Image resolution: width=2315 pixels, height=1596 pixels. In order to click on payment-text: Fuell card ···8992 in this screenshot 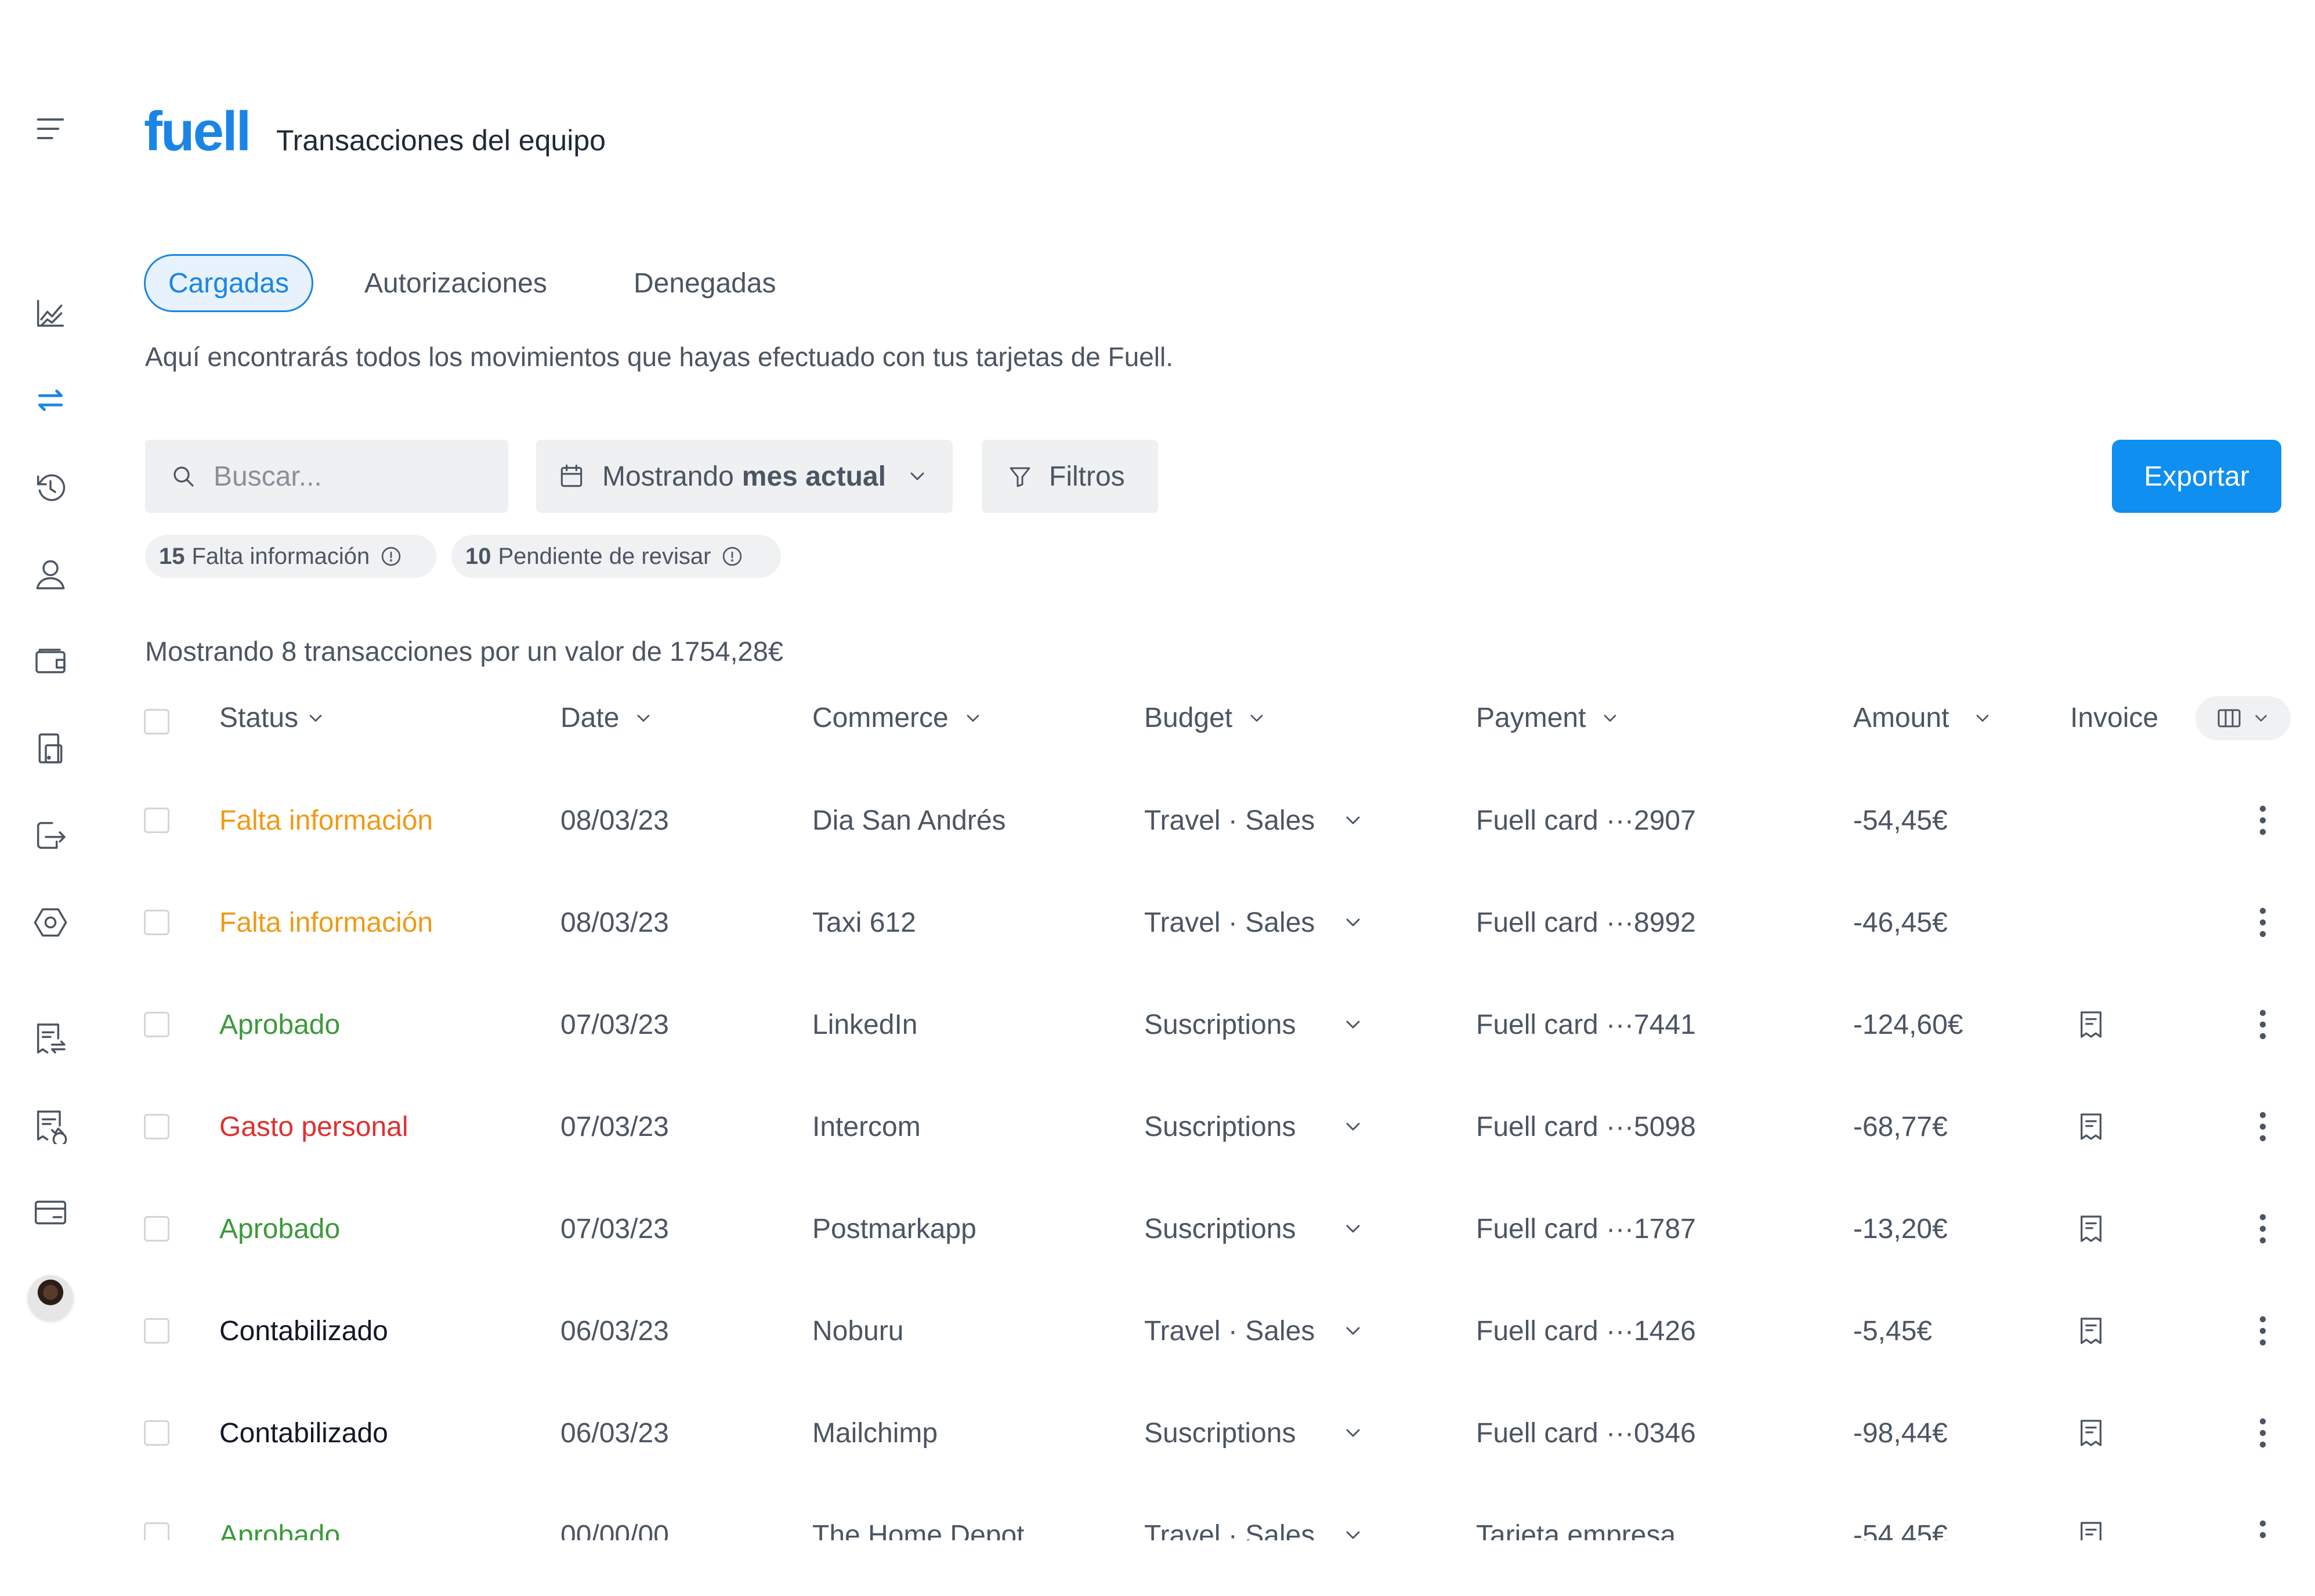, I will do `click(1586, 922)`.